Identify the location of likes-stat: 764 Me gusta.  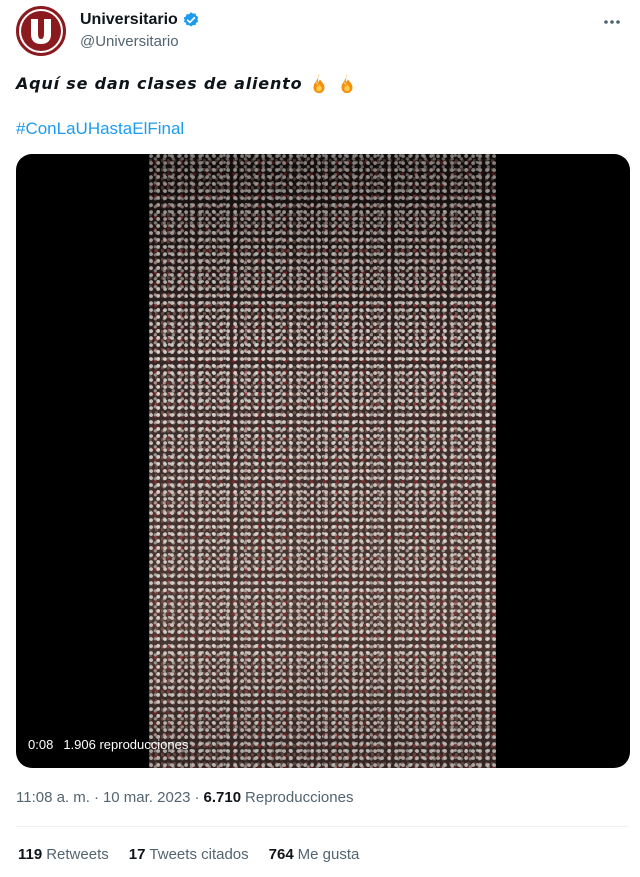
(314, 855).